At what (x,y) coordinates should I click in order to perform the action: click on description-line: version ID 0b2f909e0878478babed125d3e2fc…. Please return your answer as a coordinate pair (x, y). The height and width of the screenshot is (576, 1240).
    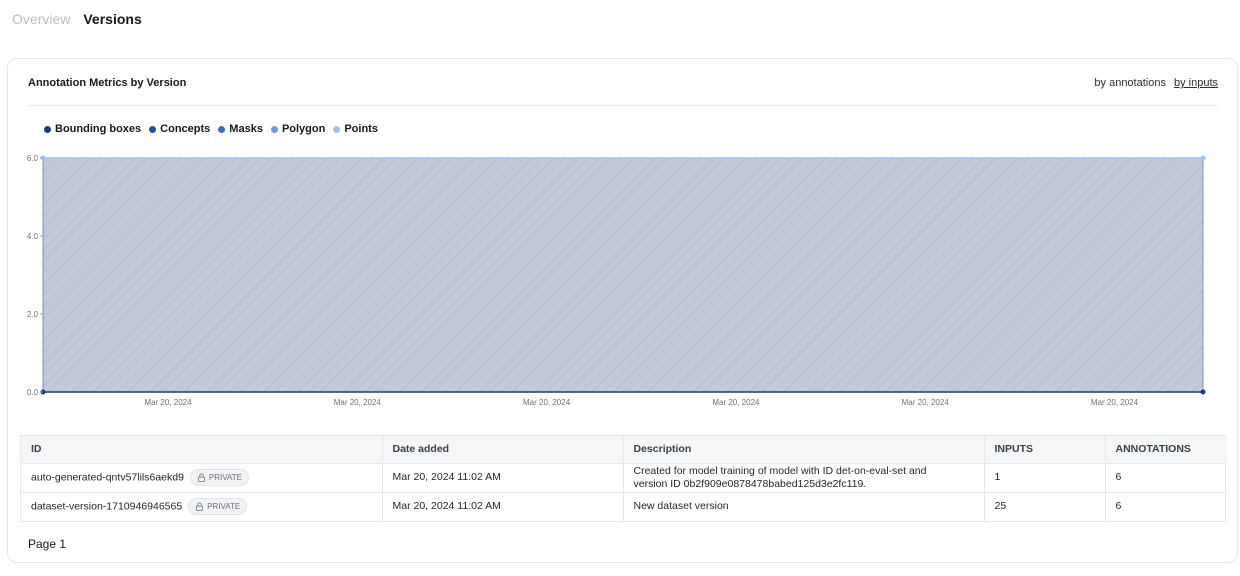
    Looking at the image, I should click on (750, 483).